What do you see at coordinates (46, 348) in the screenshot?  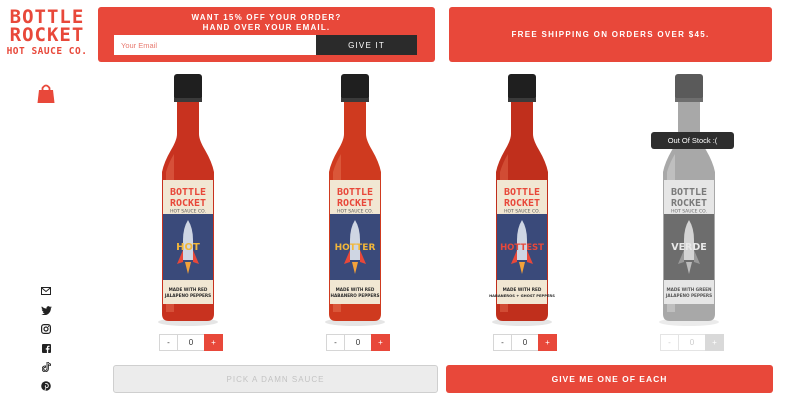 I see `facebook-icon` at bounding box center [46, 348].